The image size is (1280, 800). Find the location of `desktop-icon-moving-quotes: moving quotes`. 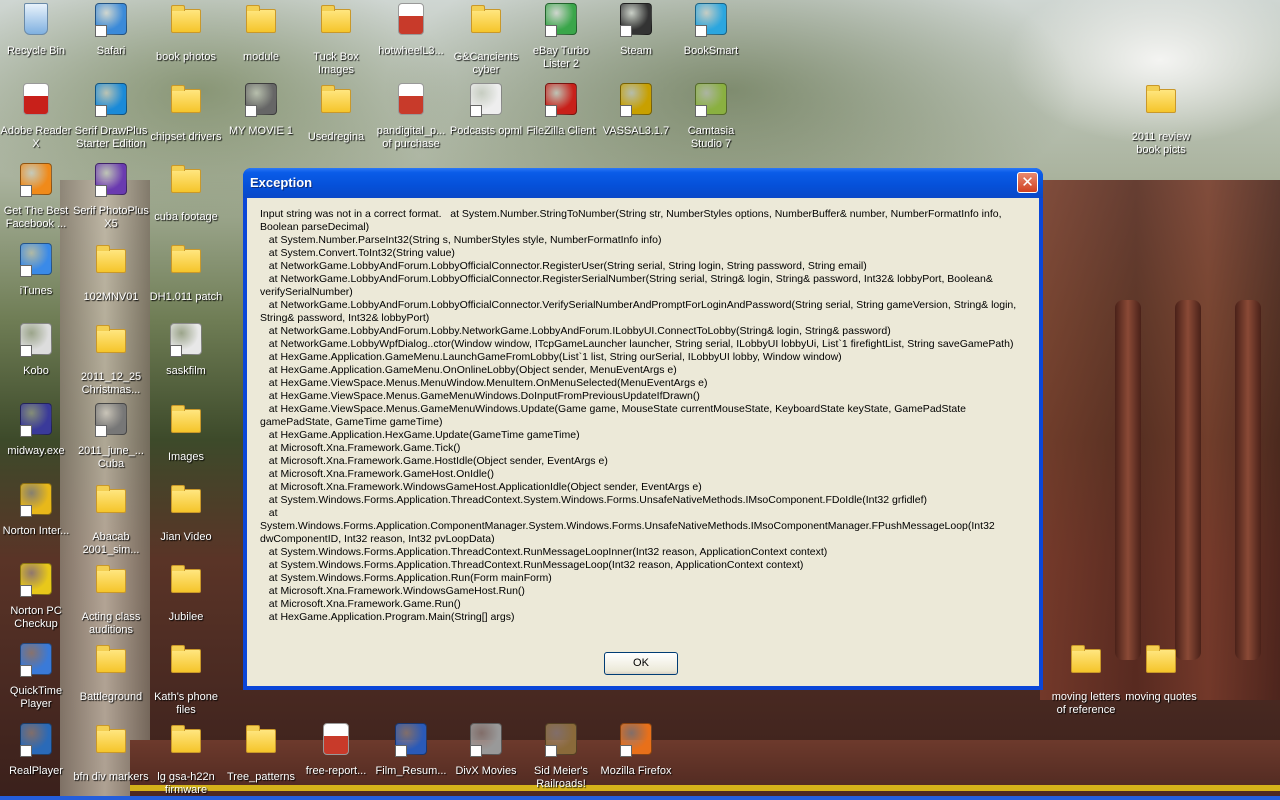

desktop-icon-moving-quotes: moving quotes is located at coordinates (1161, 673).